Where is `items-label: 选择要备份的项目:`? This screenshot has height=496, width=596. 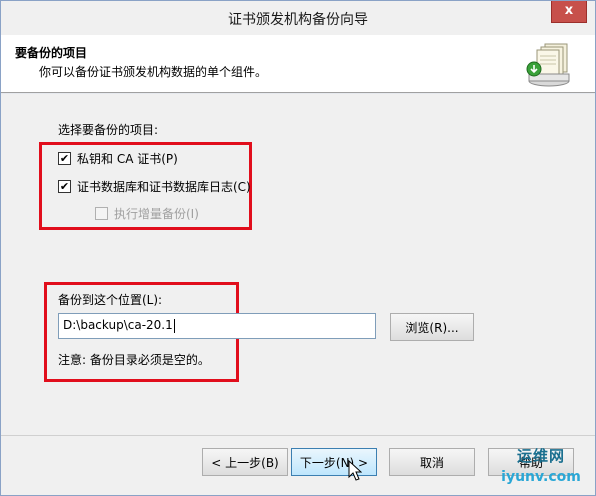 items-label: 选择要备份的项目: is located at coordinates (108, 130).